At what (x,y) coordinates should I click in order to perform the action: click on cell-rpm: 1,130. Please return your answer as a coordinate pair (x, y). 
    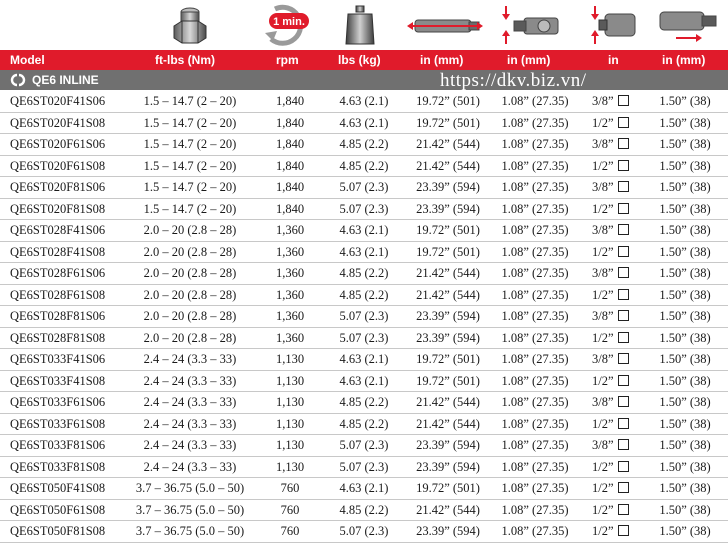
    Looking at the image, I should click on (290, 424).